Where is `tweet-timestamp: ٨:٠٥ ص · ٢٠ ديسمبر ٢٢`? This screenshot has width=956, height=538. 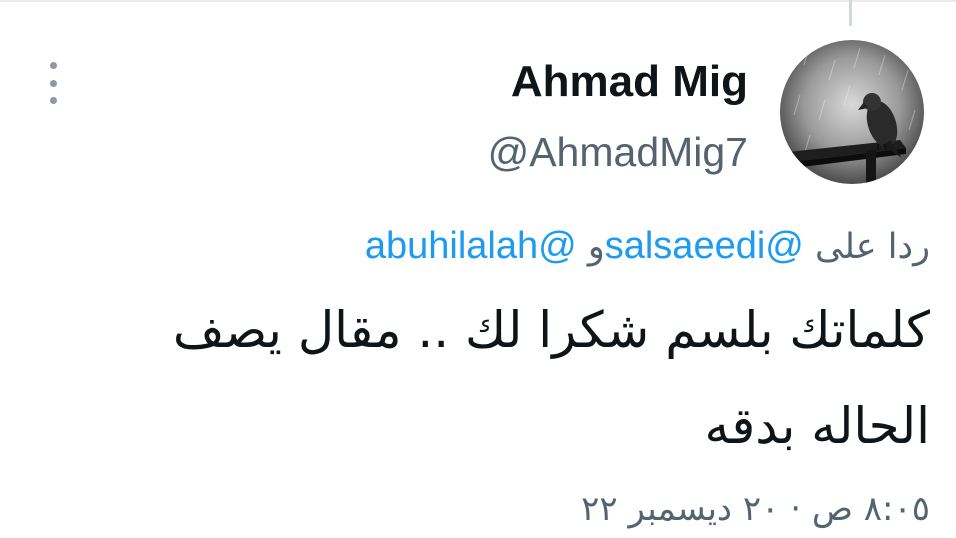 tweet-timestamp: ٨:٠٥ ص · ٢٠ ديسمبر ٢٢ is located at coordinates (755, 509).